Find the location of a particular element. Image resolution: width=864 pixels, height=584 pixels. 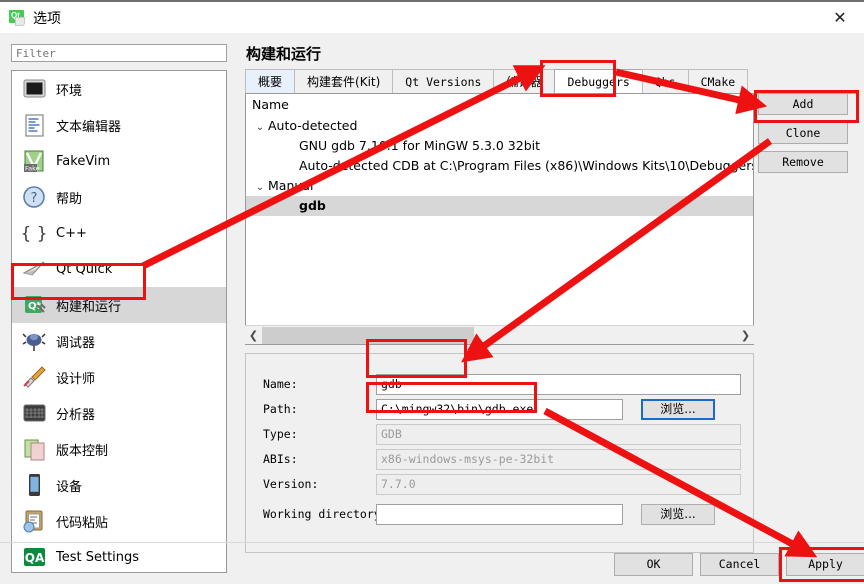

field-label-3: ABIs: is located at coordinates (280, 459).